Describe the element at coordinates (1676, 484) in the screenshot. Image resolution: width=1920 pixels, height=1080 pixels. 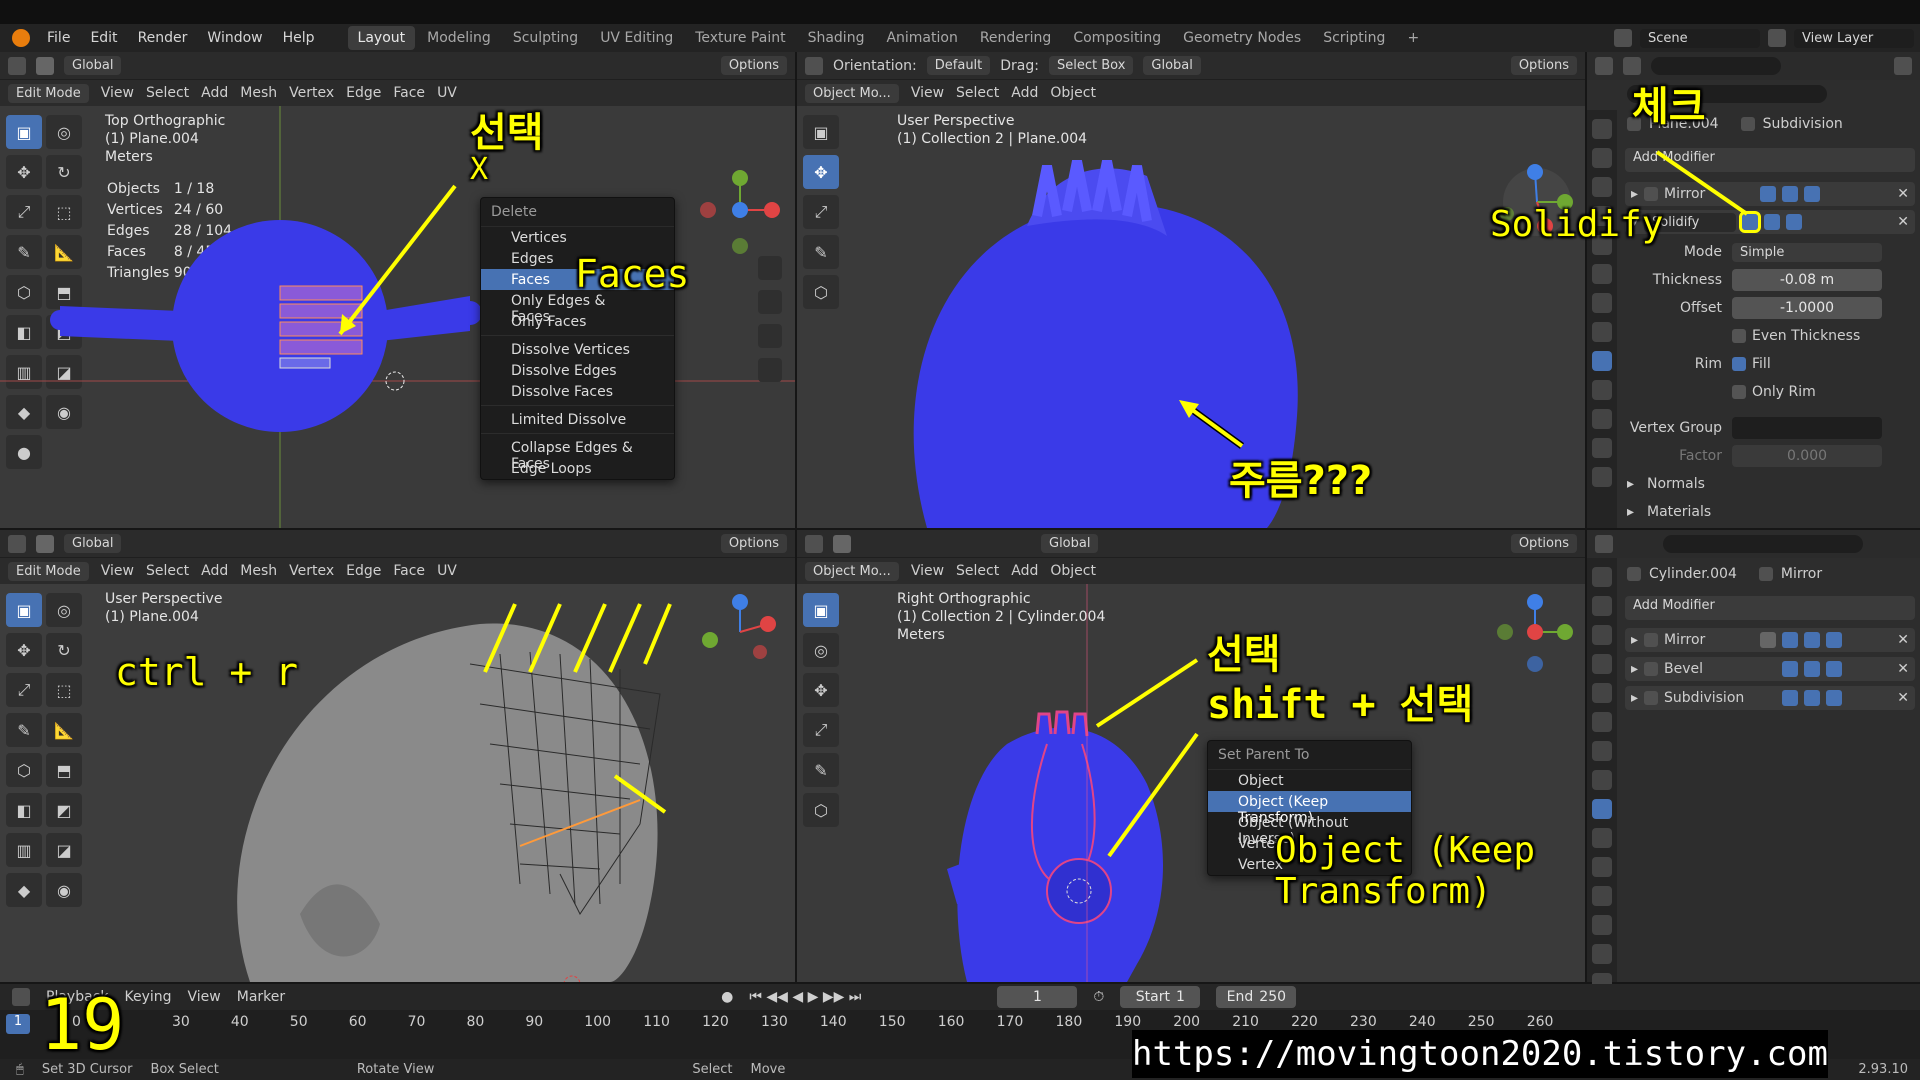
I see `normals-panel: Normals` at that location.